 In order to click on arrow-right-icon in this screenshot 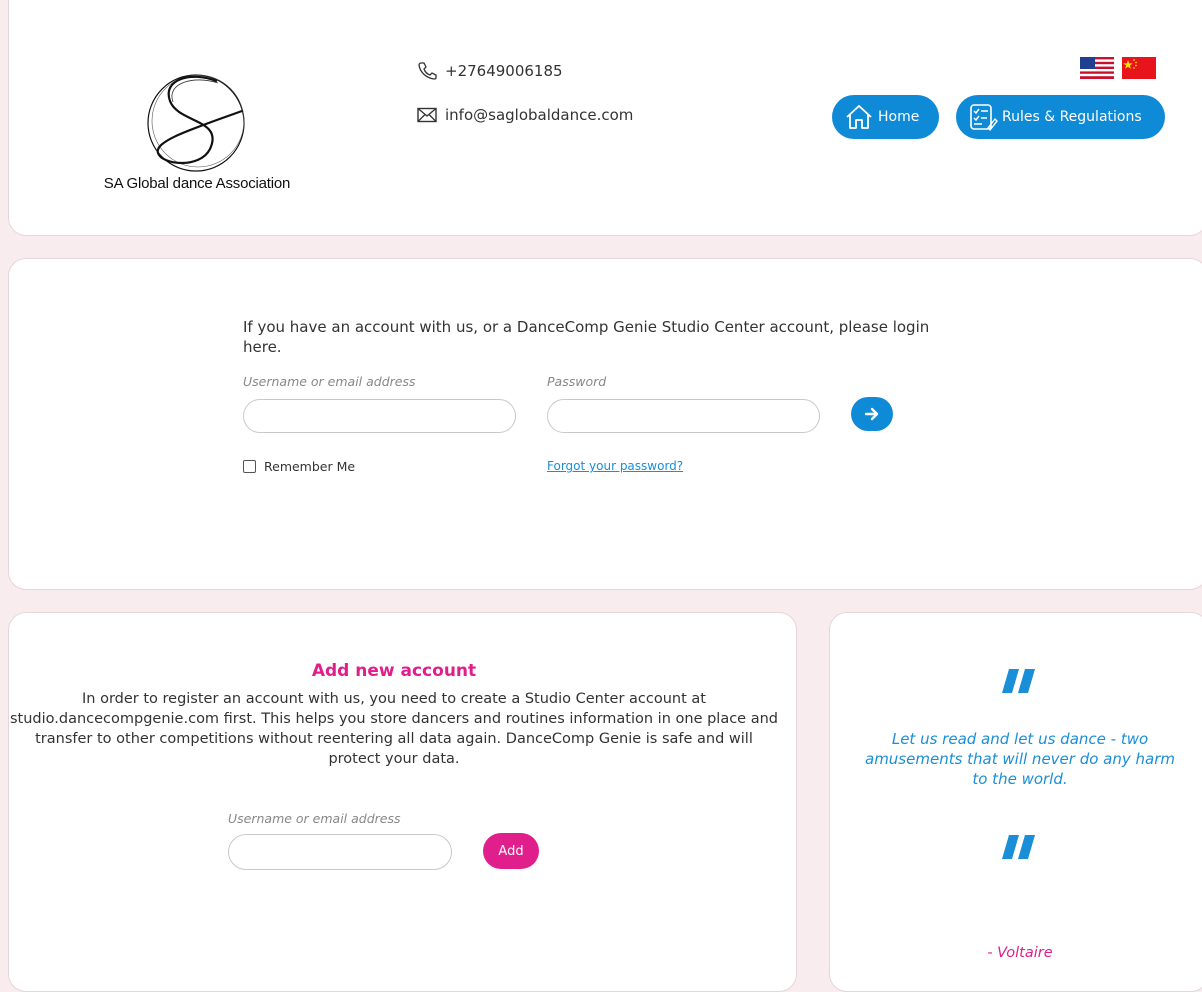, I will do `click(871, 414)`.